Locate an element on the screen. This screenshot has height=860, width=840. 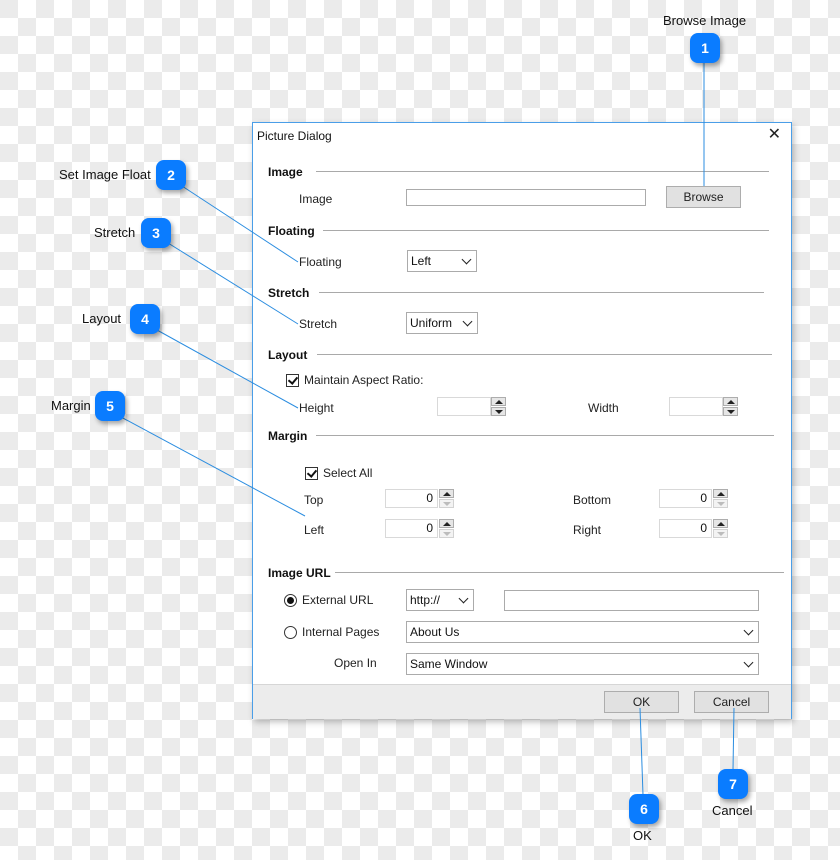
width-increment-button is located at coordinates (730, 401).